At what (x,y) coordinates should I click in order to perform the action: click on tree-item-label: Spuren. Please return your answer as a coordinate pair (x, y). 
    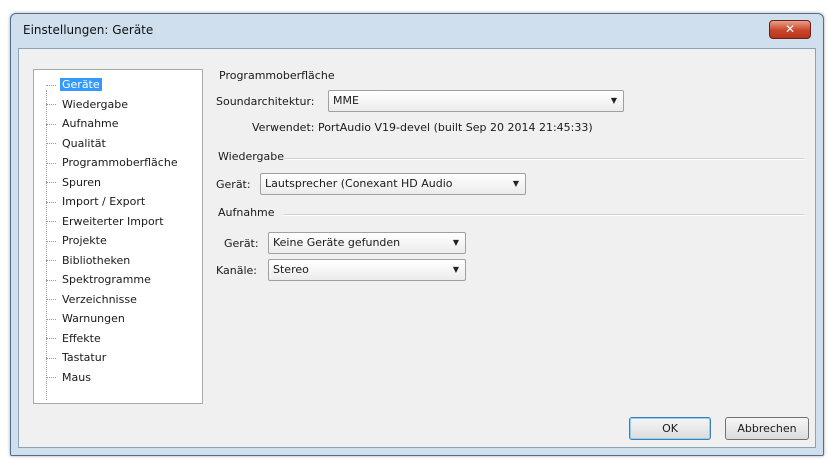
    Looking at the image, I should click on (81, 182).